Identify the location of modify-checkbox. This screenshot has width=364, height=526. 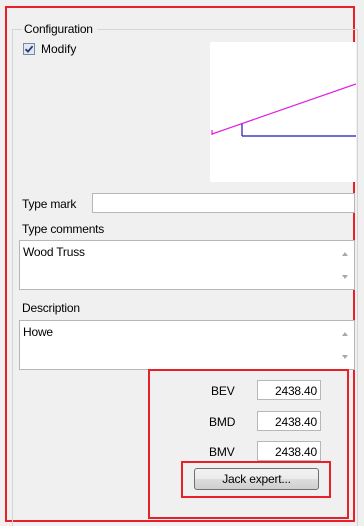
(29, 49).